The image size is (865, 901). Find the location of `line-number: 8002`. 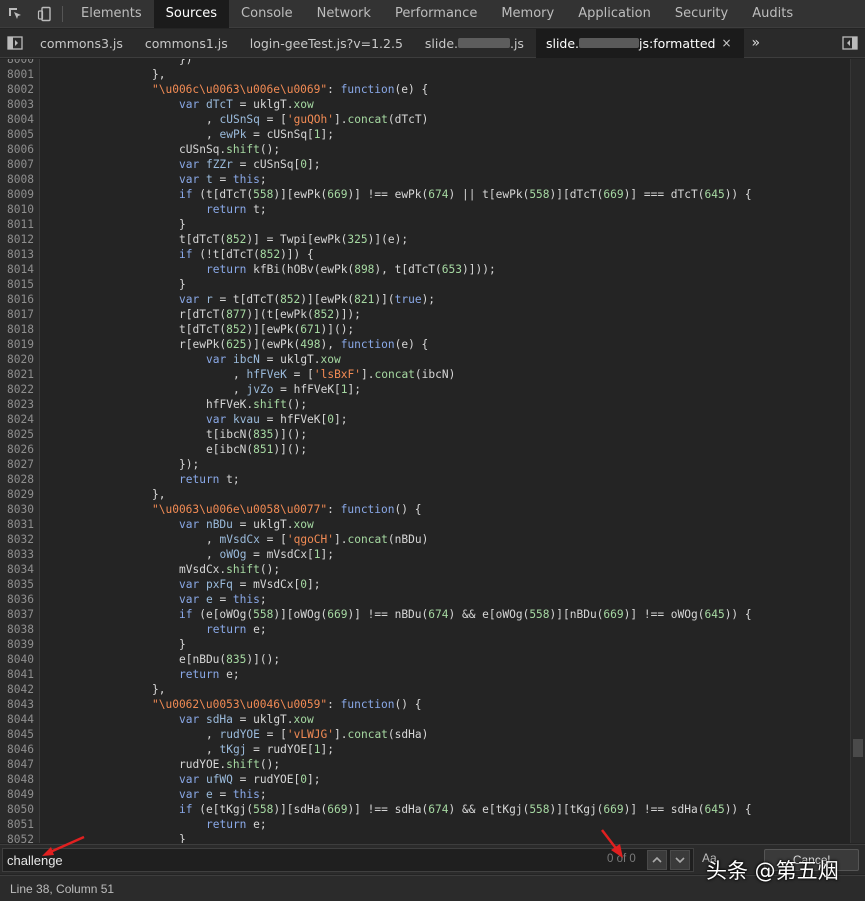

line-number: 8002 is located at coordinates (17, 89).